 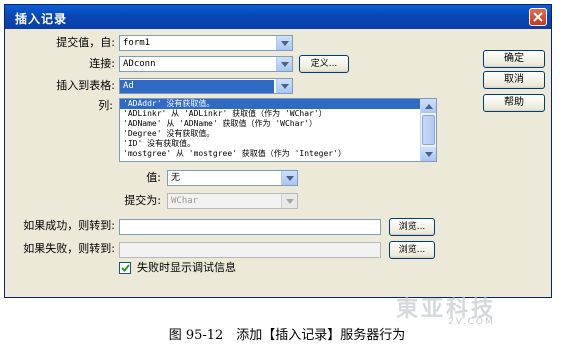 I want to click on insert-table-label: 插入到表格:, so click(x=85, y=85).